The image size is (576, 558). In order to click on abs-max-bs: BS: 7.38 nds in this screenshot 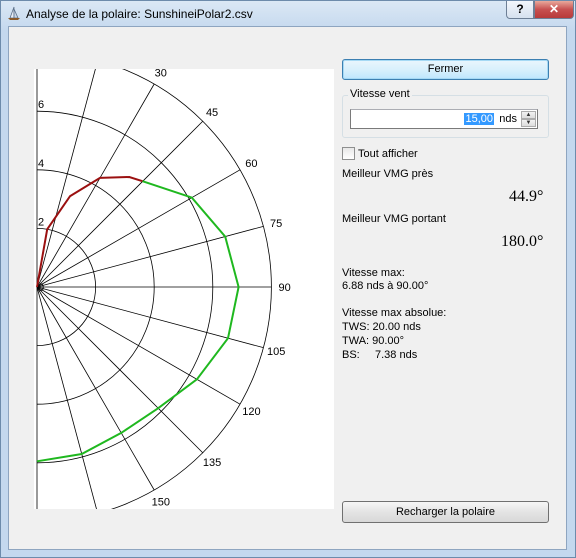, I will do `click(380, 355)`.